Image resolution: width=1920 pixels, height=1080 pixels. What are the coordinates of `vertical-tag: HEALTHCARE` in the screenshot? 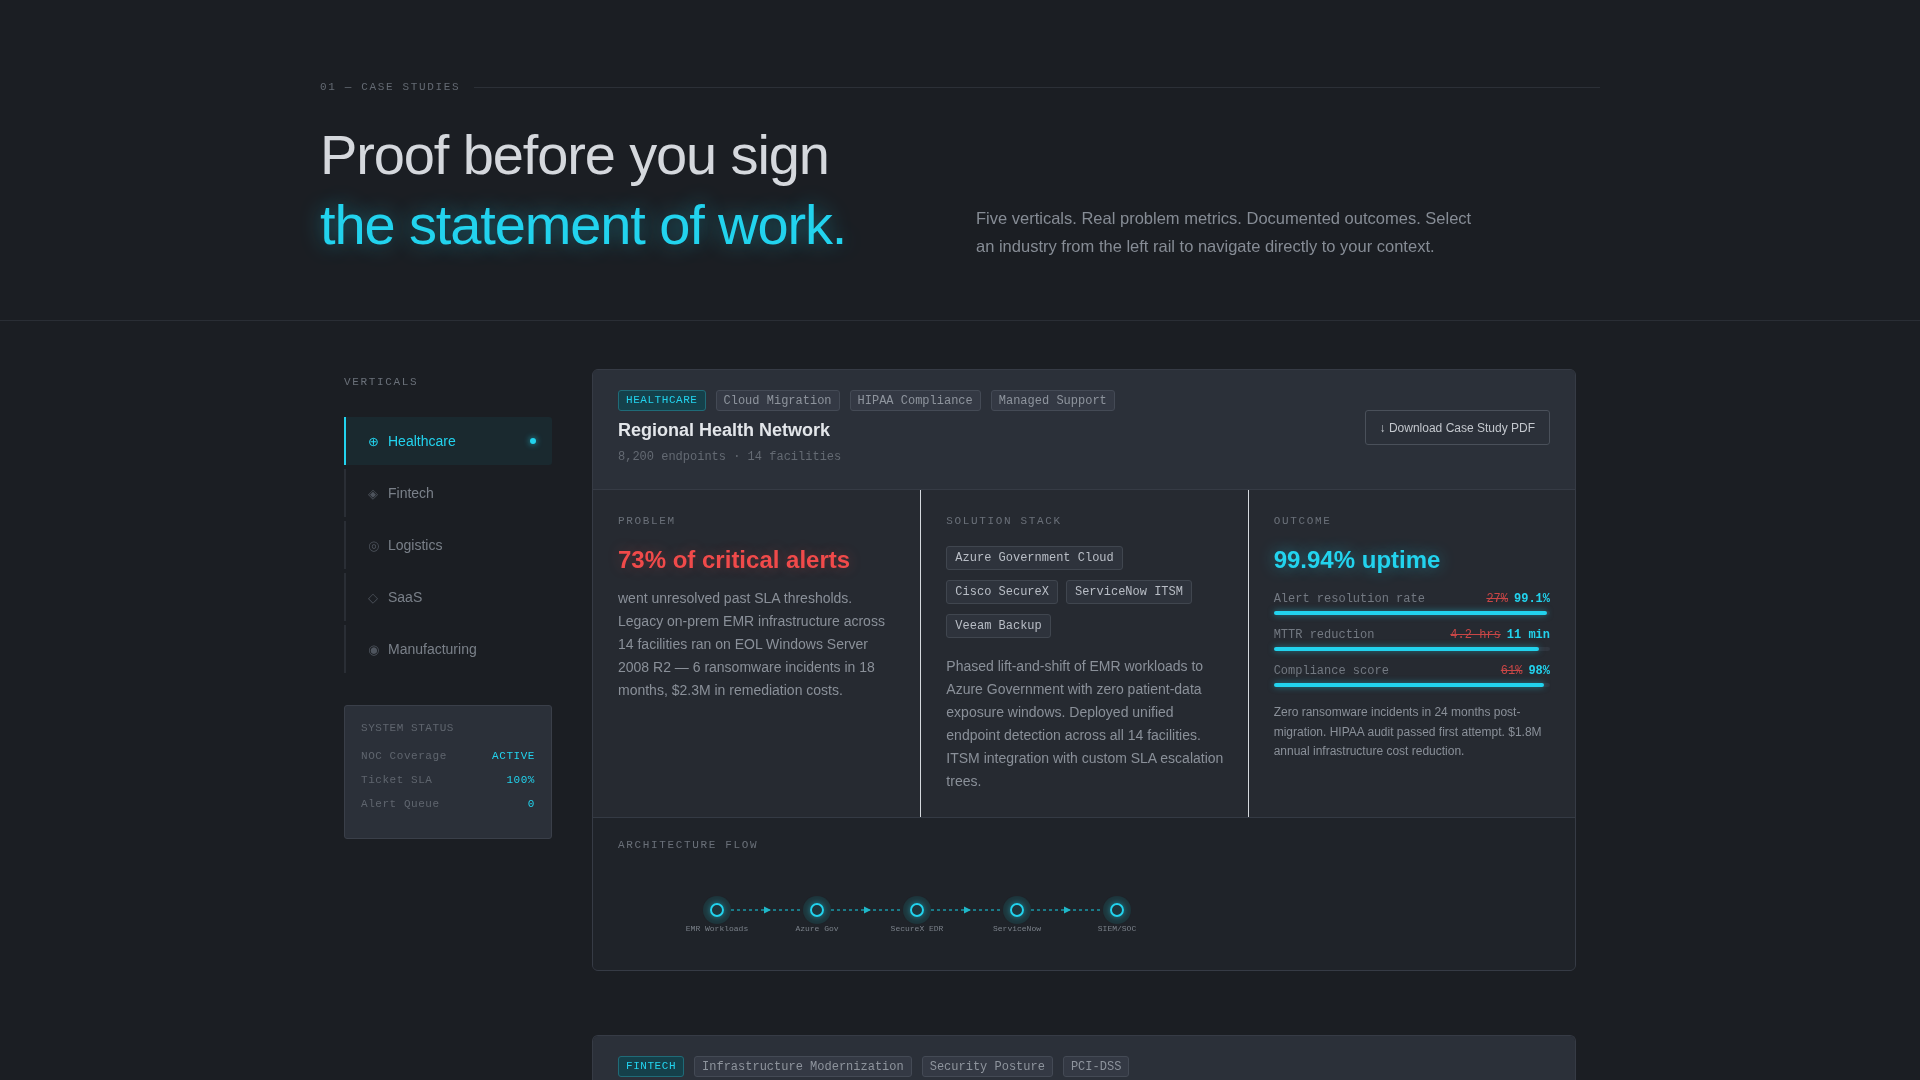 It's located at (662, 400).